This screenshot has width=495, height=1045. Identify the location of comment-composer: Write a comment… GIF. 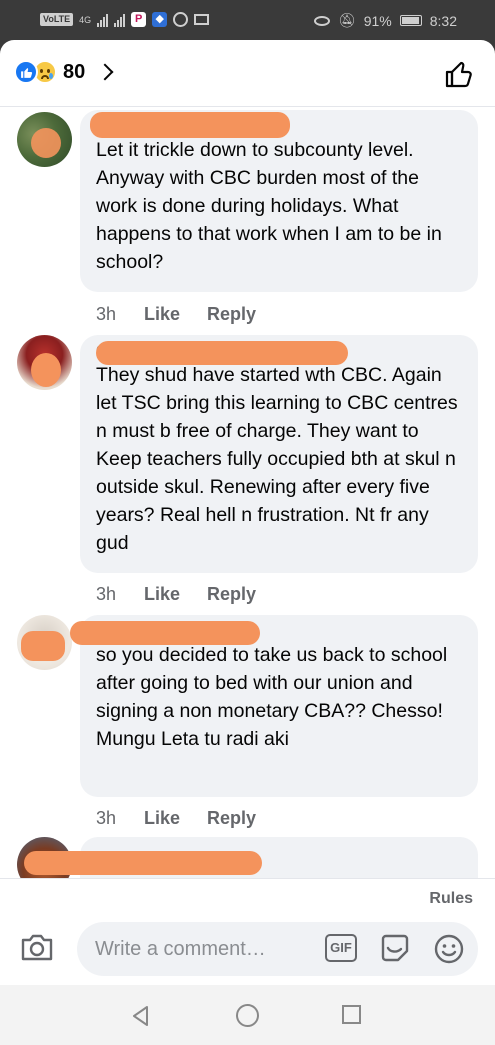
(247, 948).